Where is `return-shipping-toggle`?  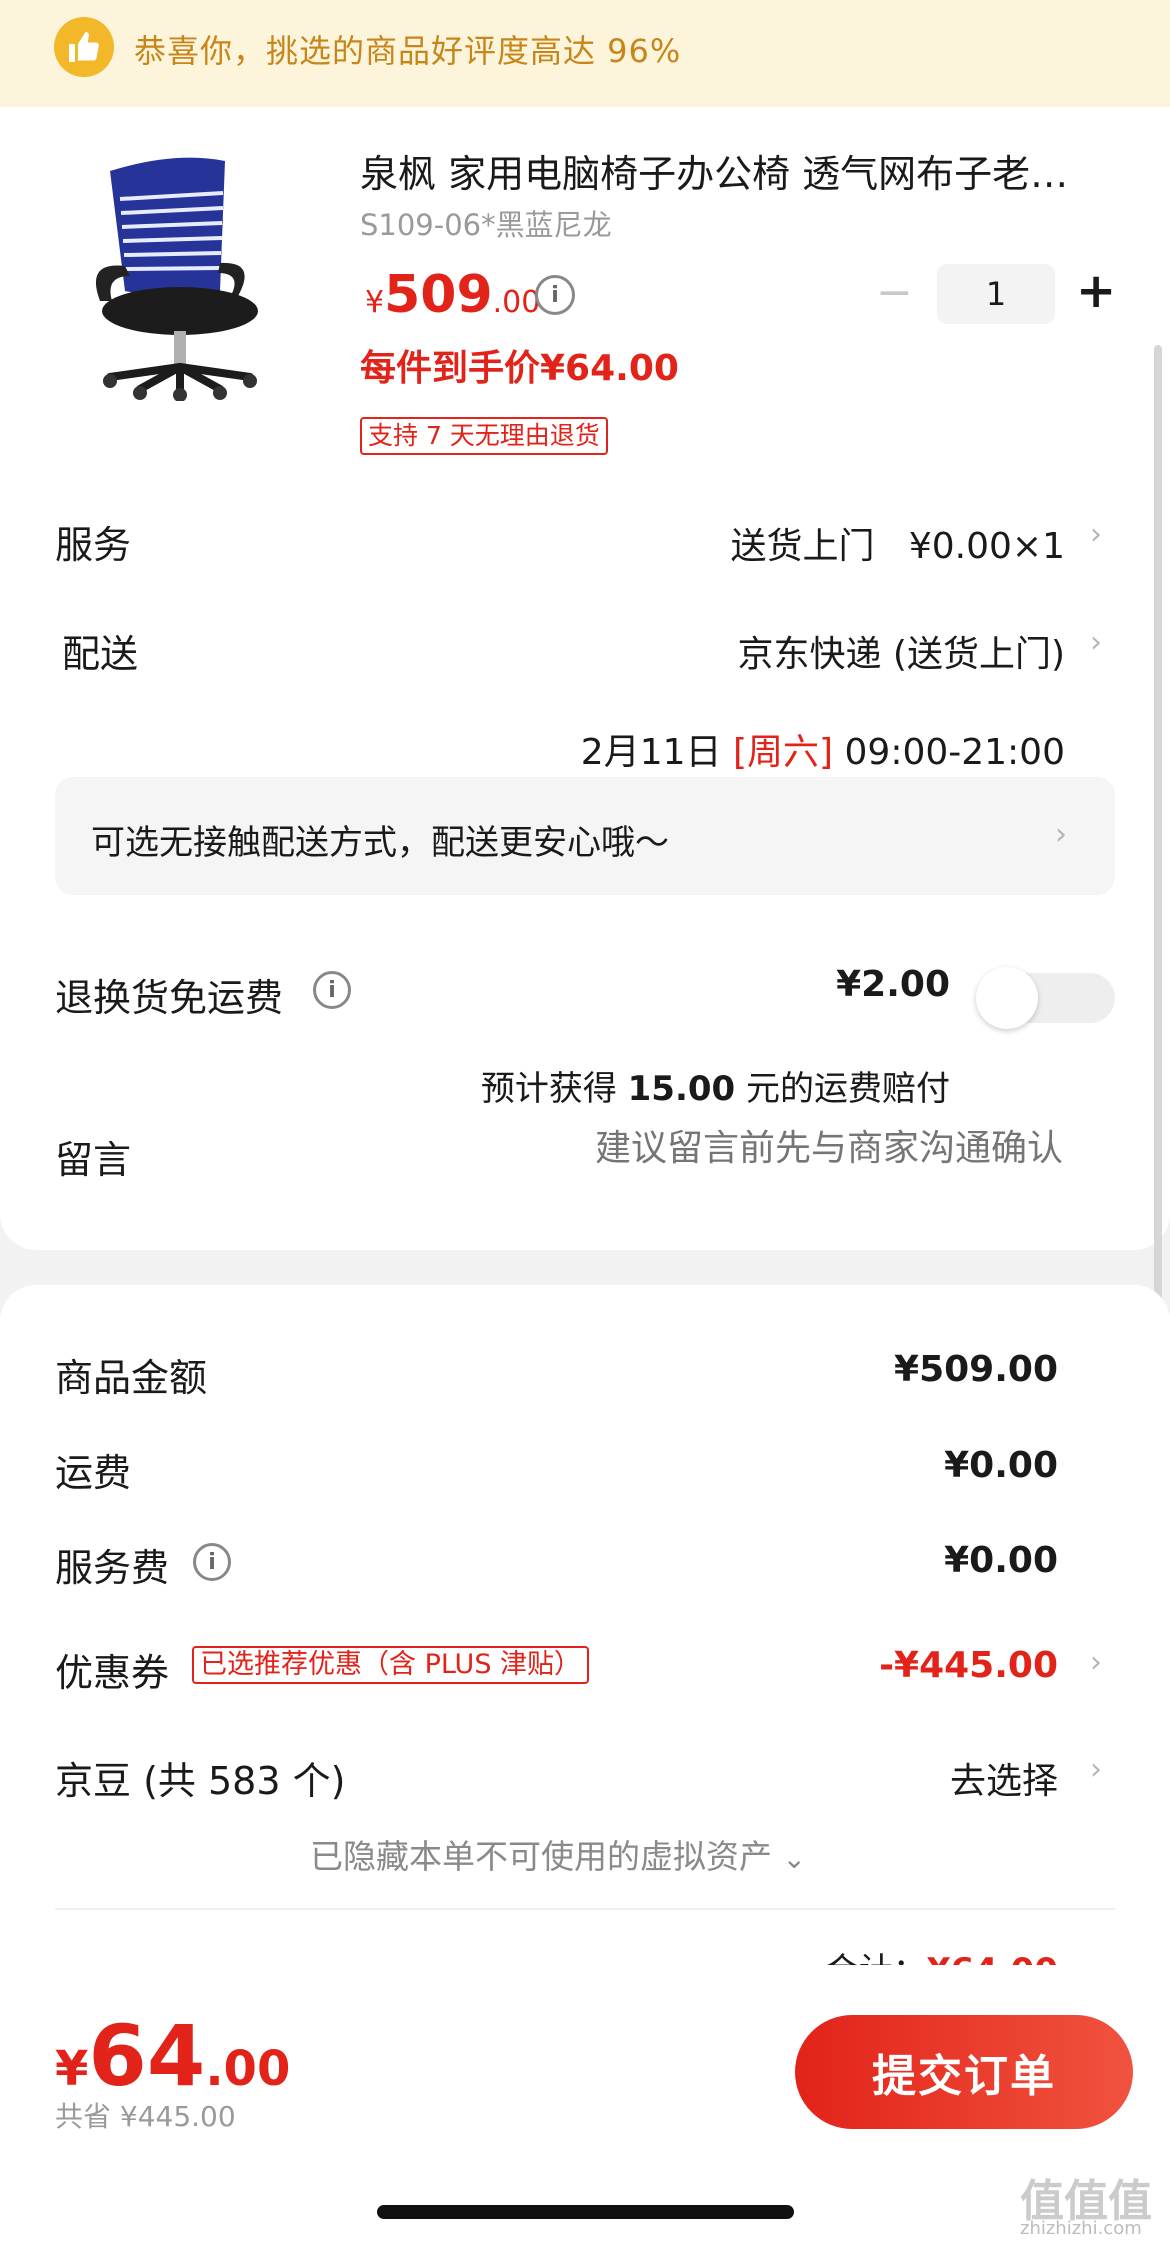
return-shipping-toggle is located at coordinates (1045, 998).